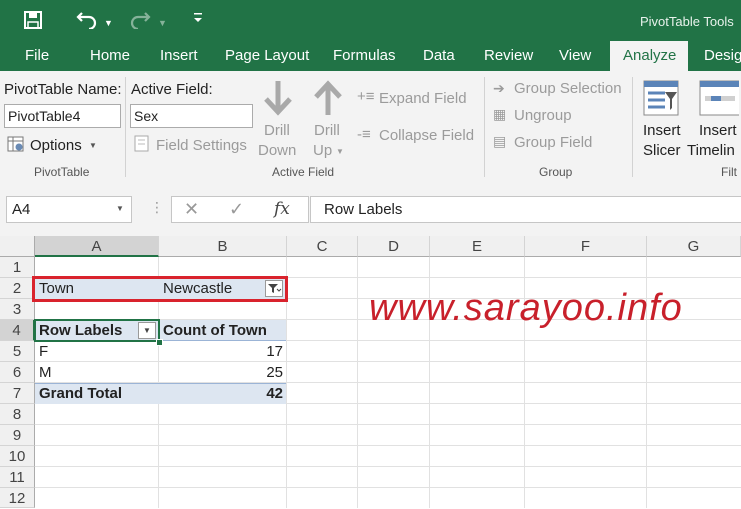 The height and width of the screenshot is (509, 741). What do you see at coordinates (17, 267) in the screenshot?
I see `row-header-1: 1` at bounding box center [17, 267].